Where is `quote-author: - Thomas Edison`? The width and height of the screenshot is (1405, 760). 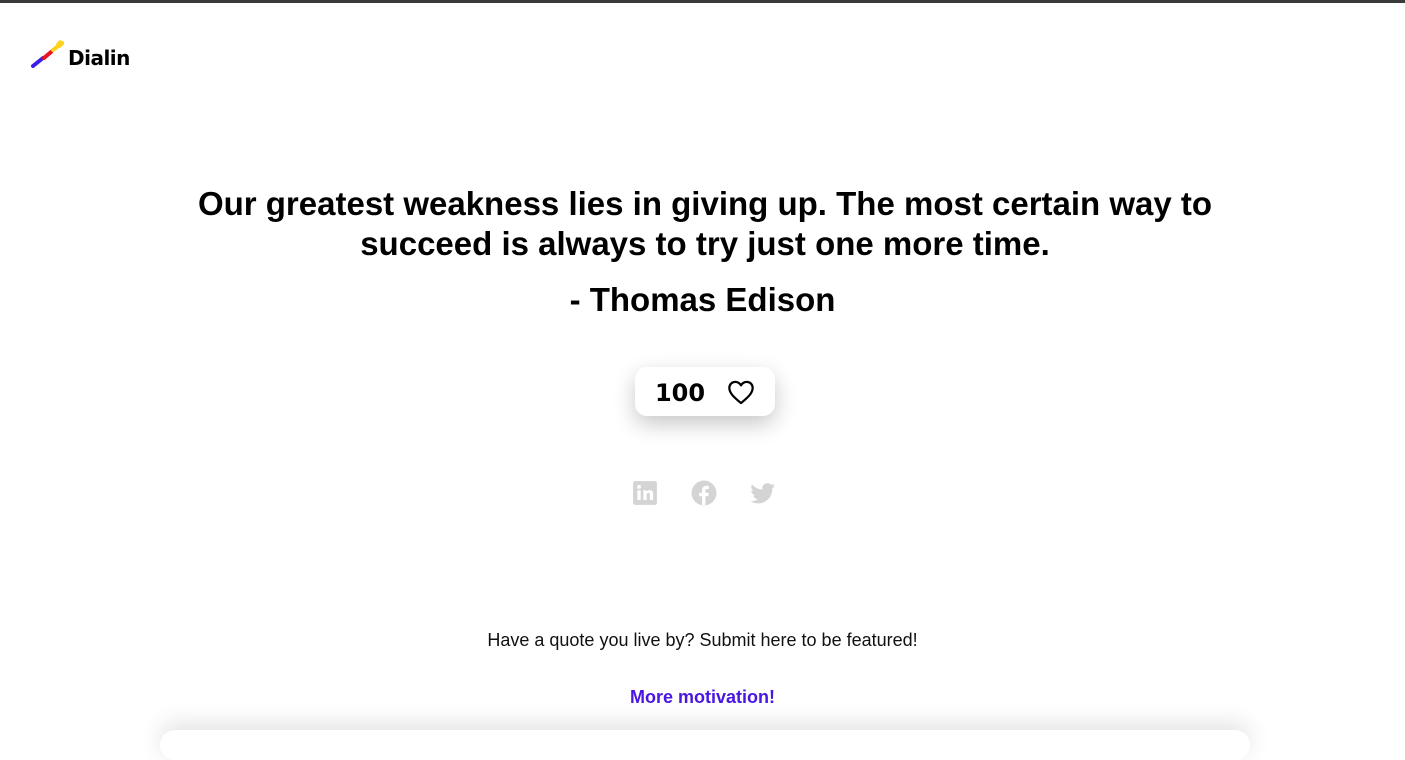 quote-author: - Thomas Edison is located at coordinates (702, 299).